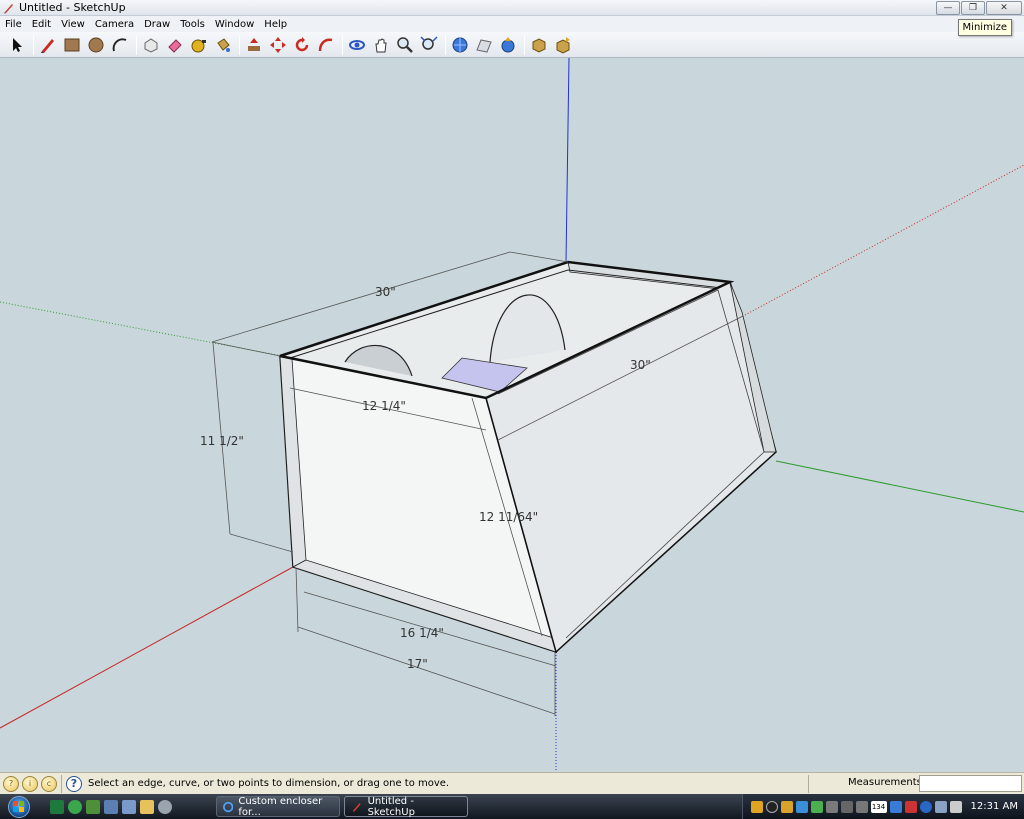 Image resolution: width=1024 pixels, height=819 pixels. I want to click on menu-file: File, so click(13, 24).